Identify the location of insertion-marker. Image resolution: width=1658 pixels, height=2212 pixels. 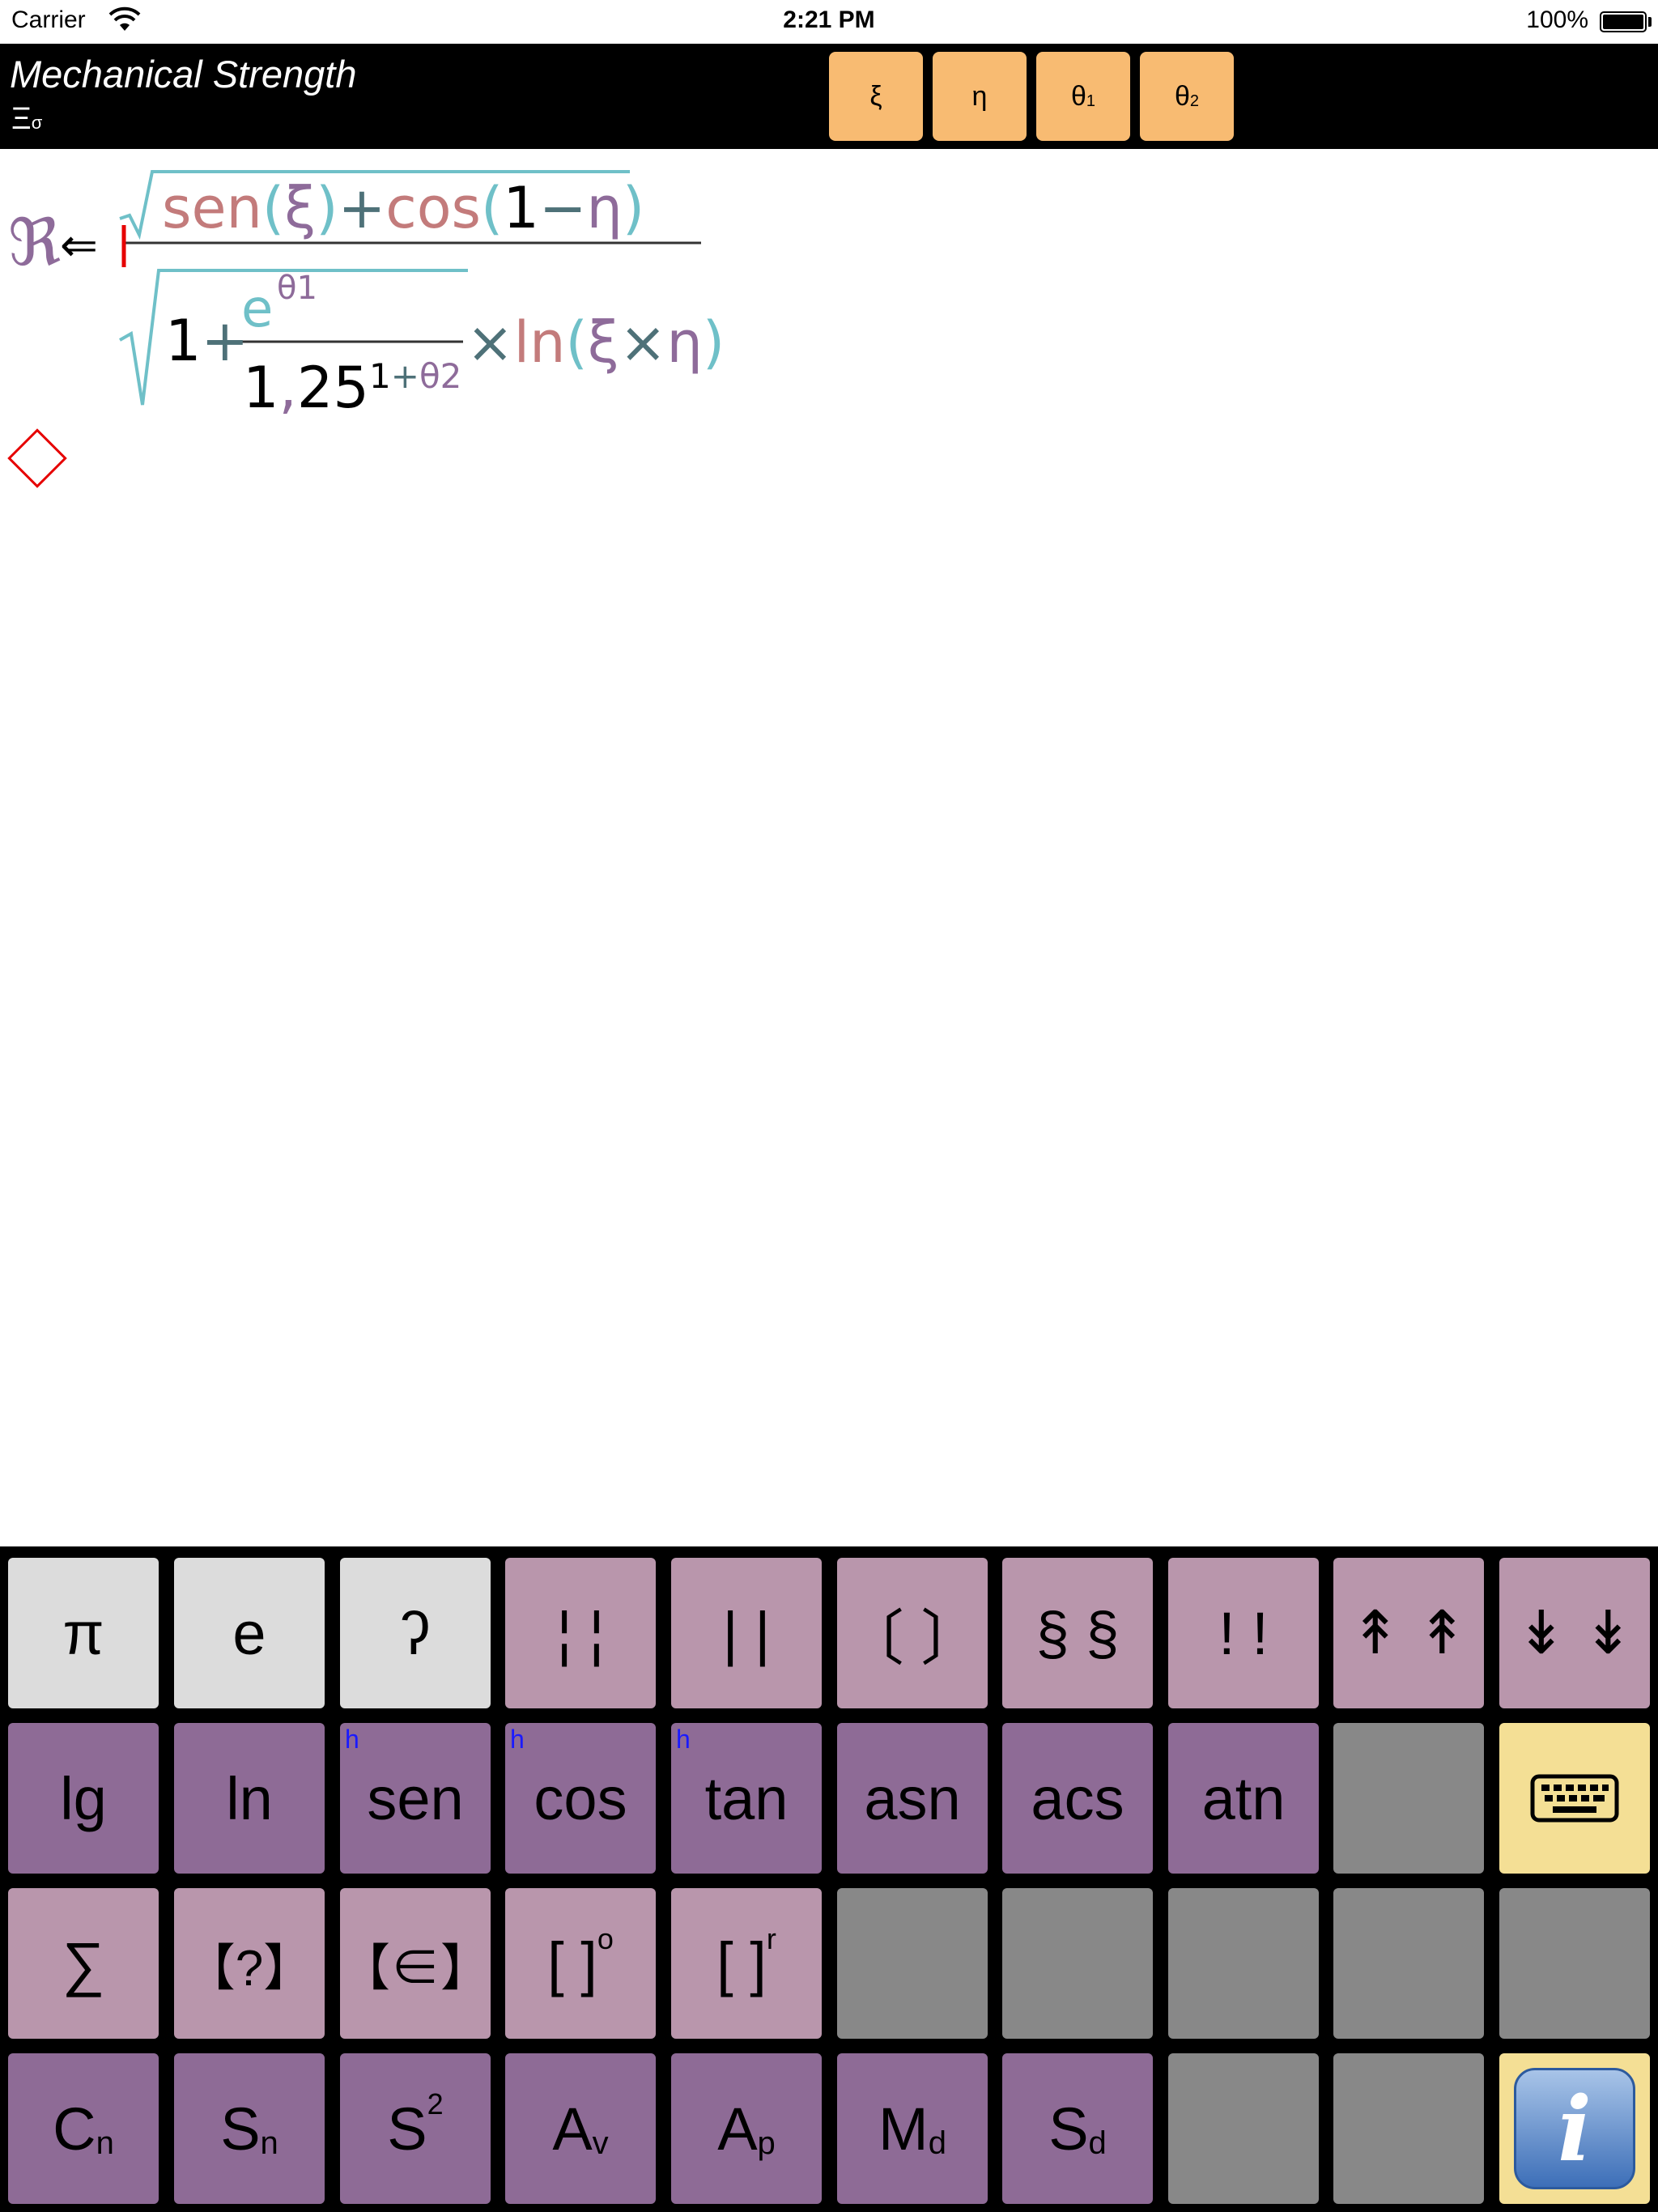
(37, 458).